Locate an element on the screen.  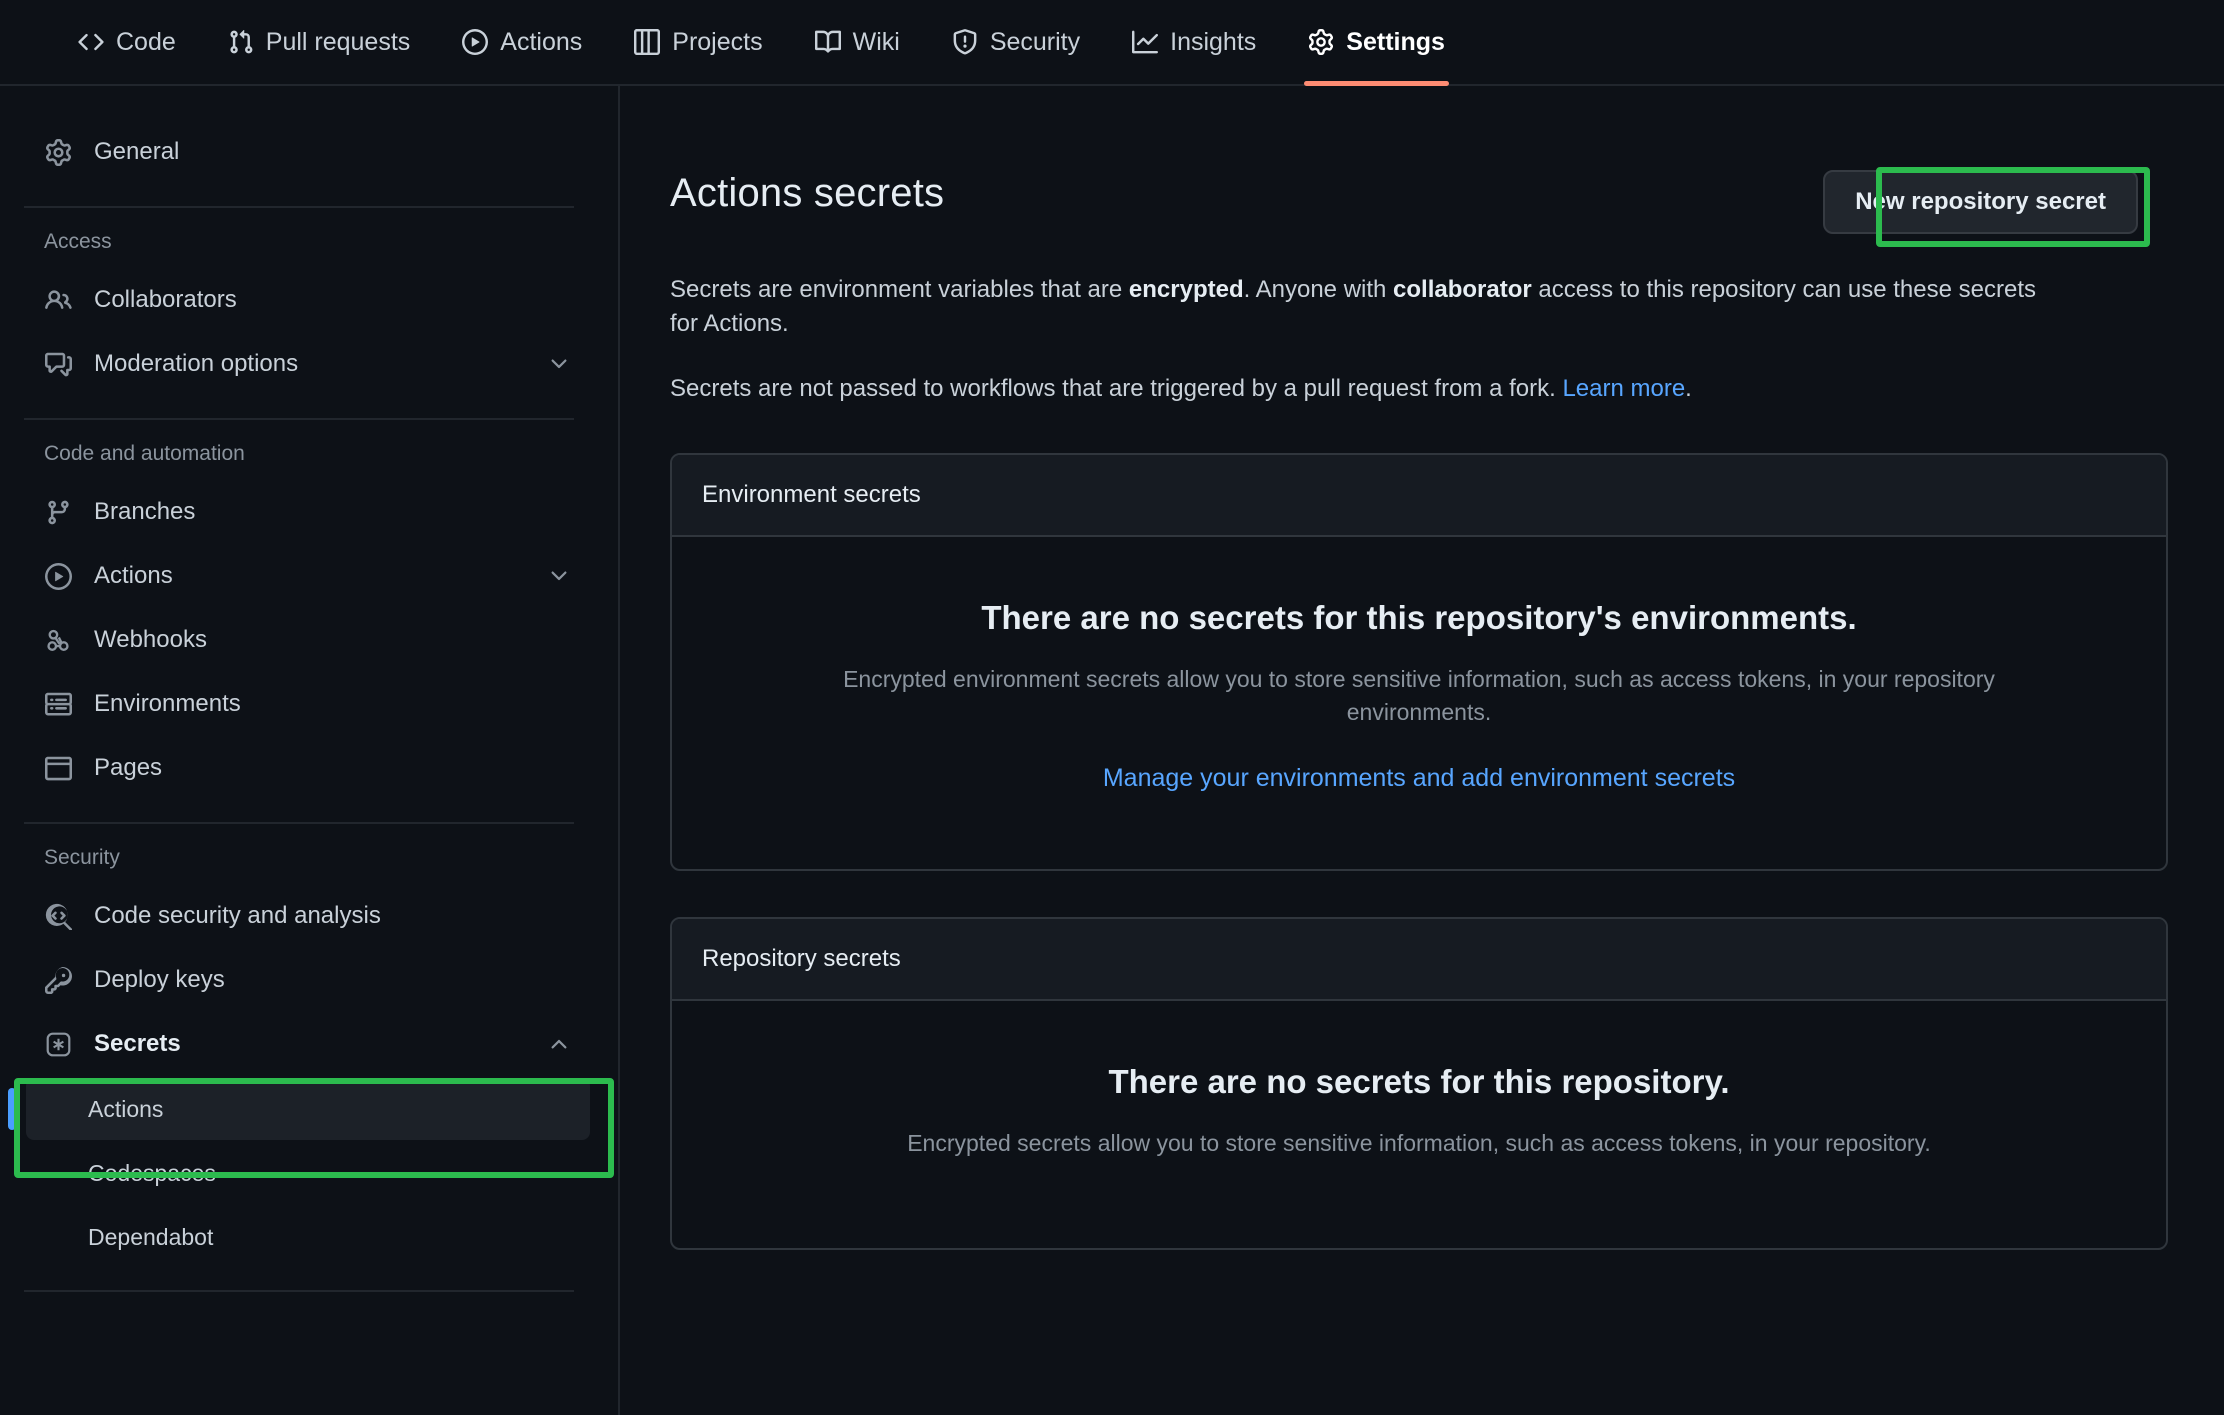
key-icon is located at coordinates (58, 980).